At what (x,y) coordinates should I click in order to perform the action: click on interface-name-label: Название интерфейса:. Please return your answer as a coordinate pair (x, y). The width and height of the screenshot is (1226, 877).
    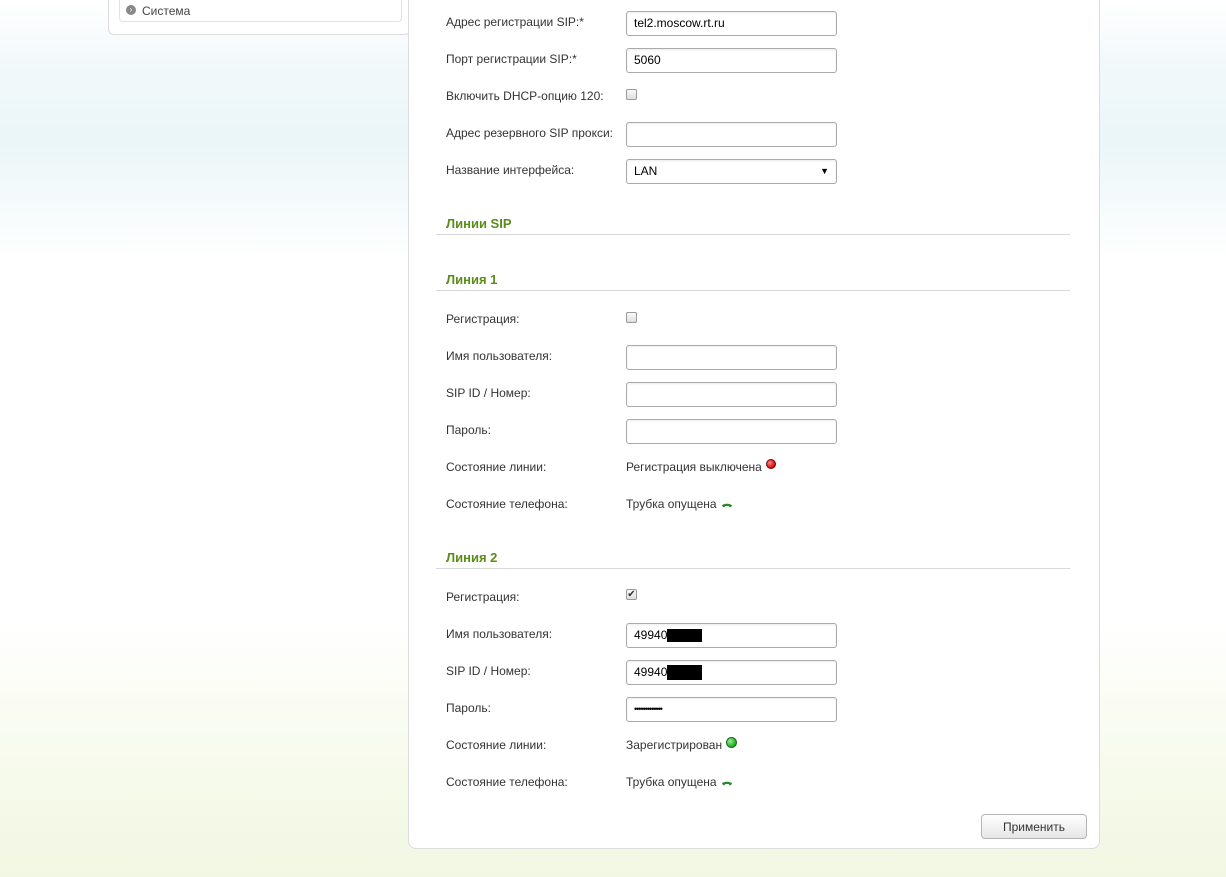
    Looking at the image, I should click on (510, 170).